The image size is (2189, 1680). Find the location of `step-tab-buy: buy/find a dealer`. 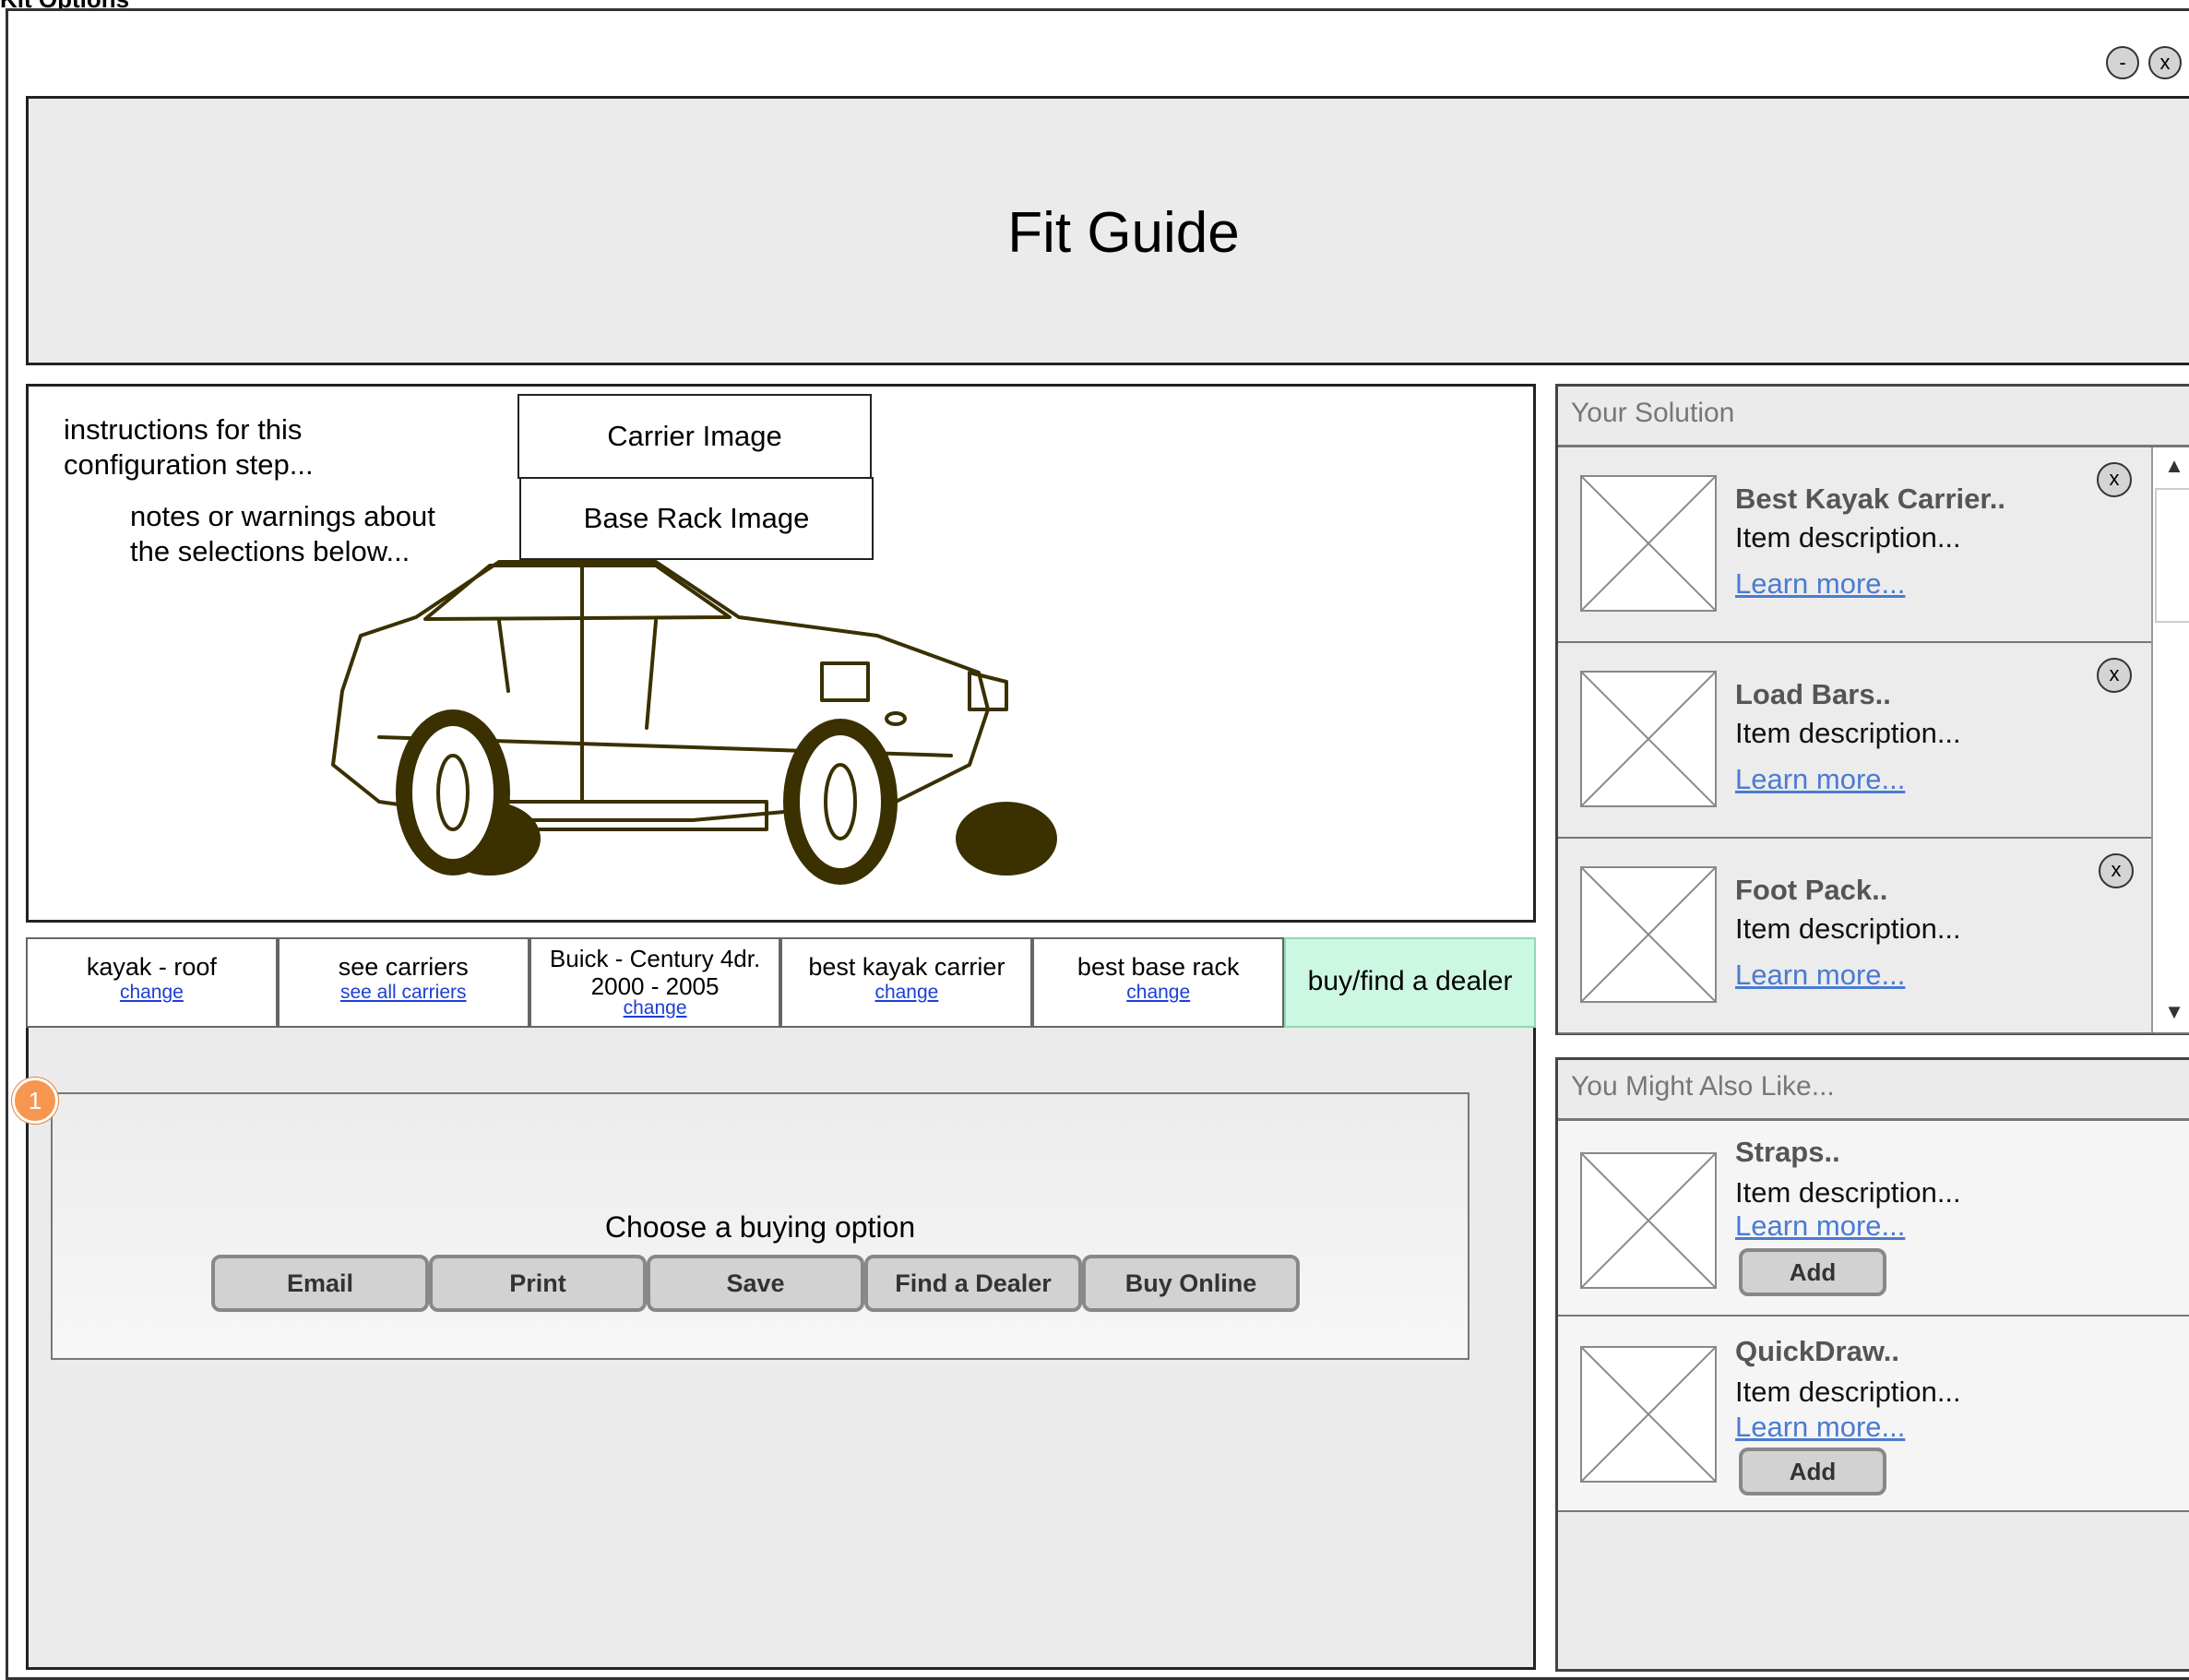

step-tab-buy: buy/find a dealer is located at coordinates (1410, 982).